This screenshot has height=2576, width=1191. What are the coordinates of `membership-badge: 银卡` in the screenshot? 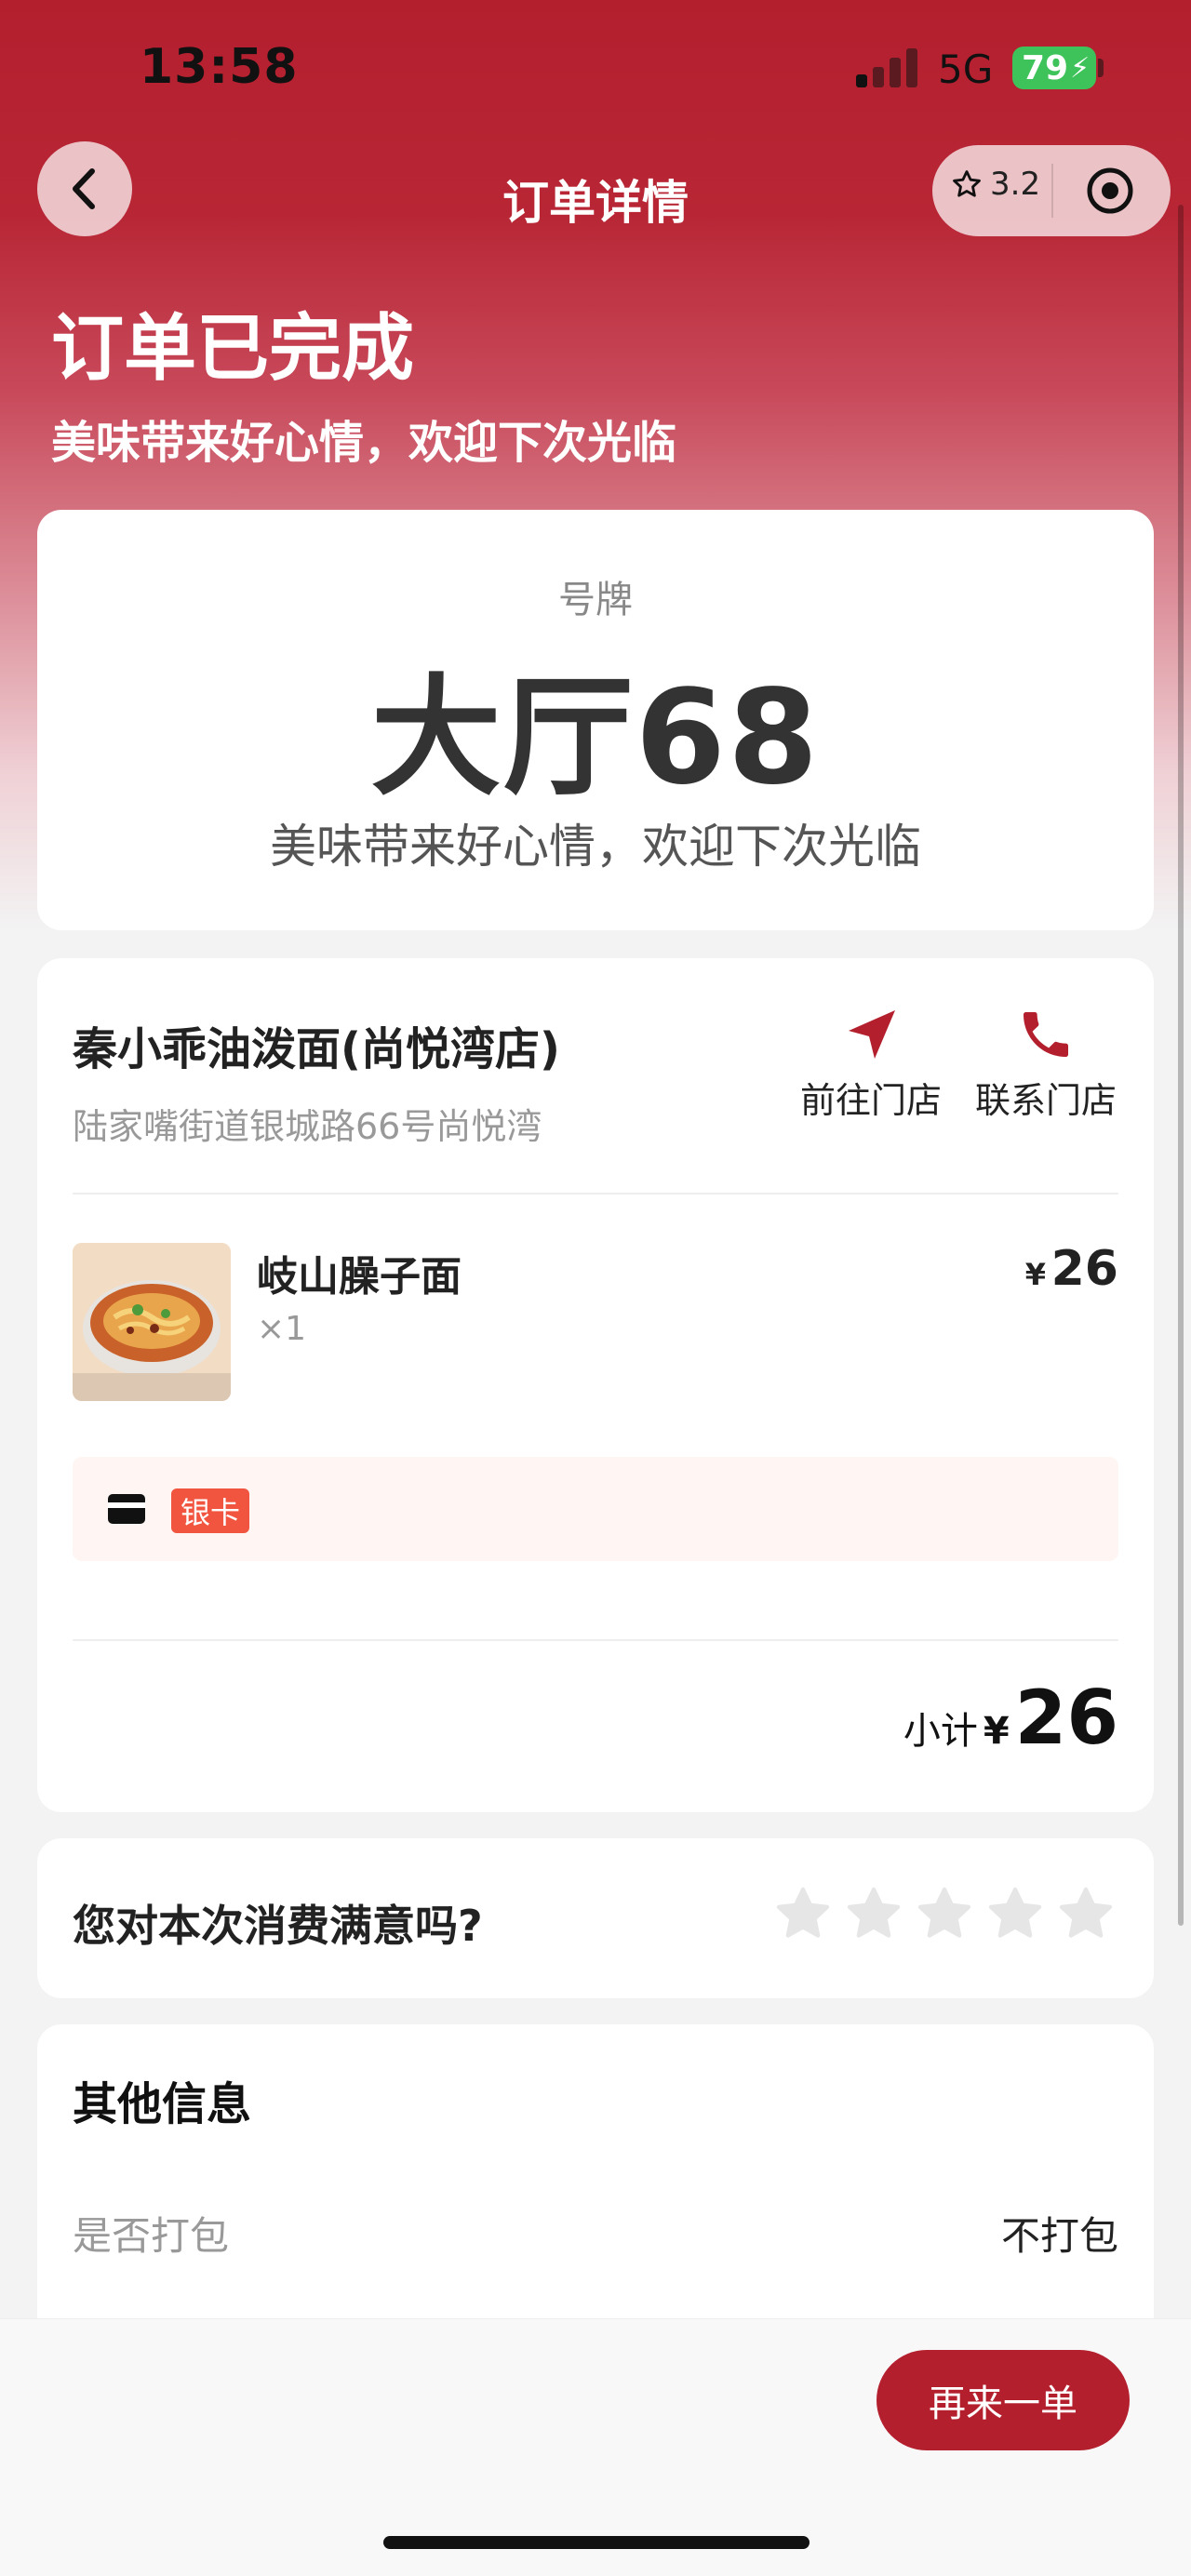 It's located at (210, 1510).